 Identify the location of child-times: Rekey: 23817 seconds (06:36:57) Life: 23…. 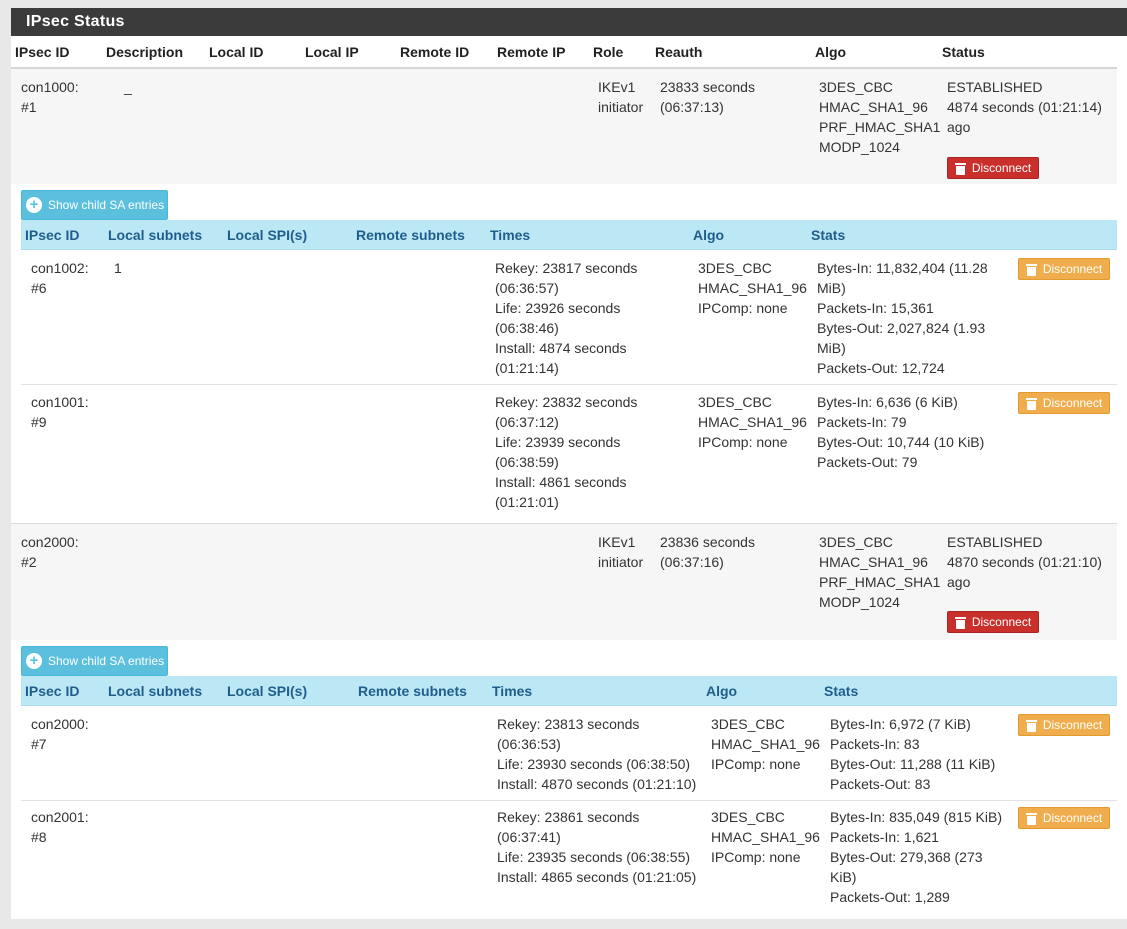
(566, 318).